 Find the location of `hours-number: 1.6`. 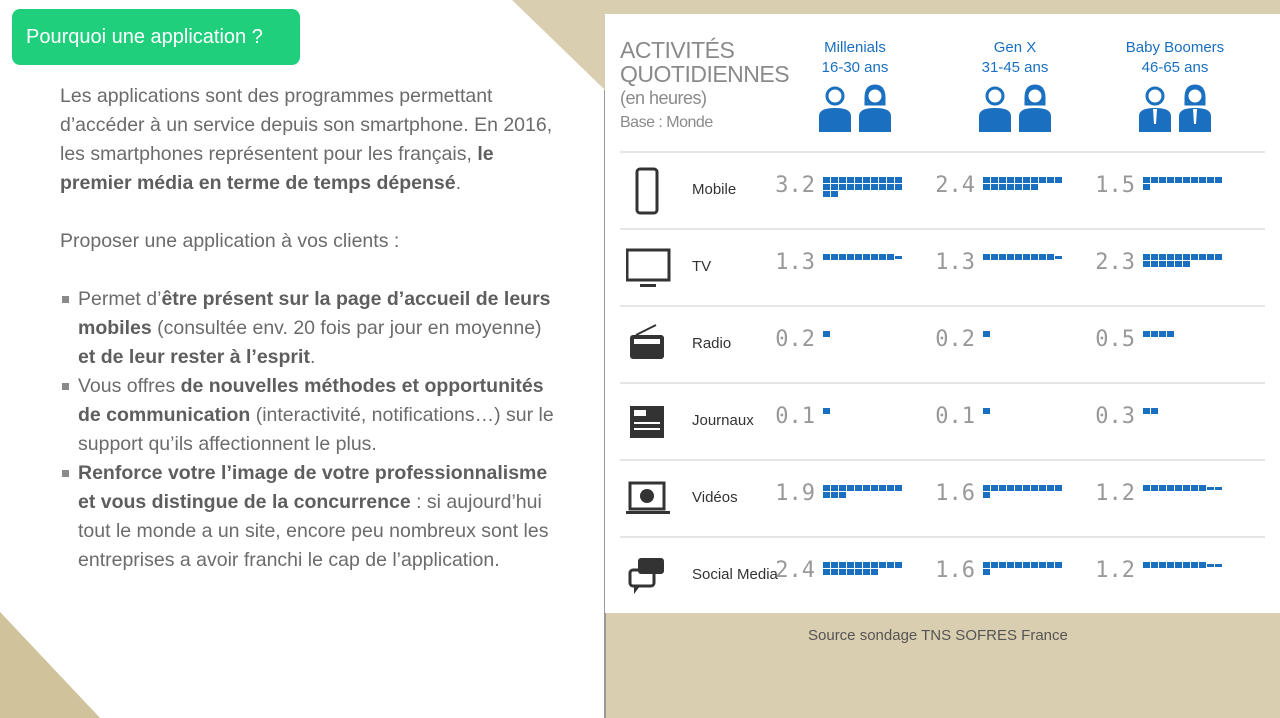

hours-number: 1.6 is located at coordinates (955, 570).